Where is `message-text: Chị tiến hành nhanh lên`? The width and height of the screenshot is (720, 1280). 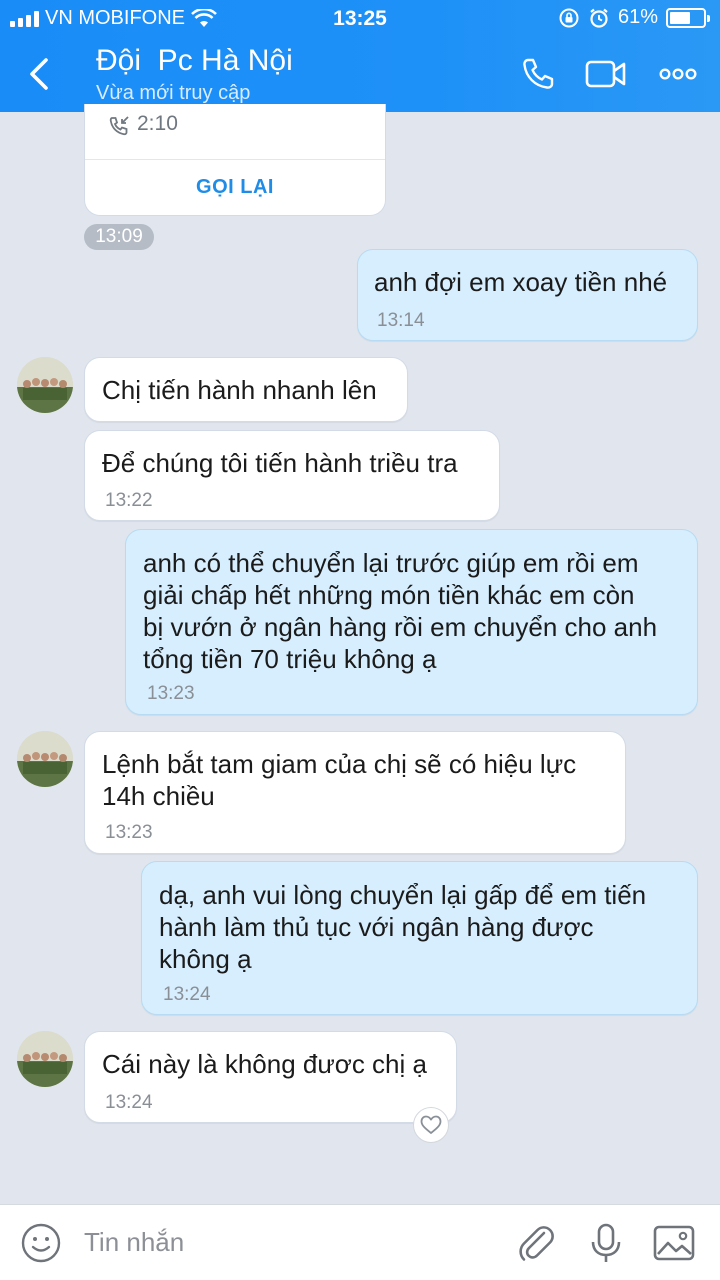 message-text: Chị tiến hành nhanh lên is located at coordinates (239, 390).